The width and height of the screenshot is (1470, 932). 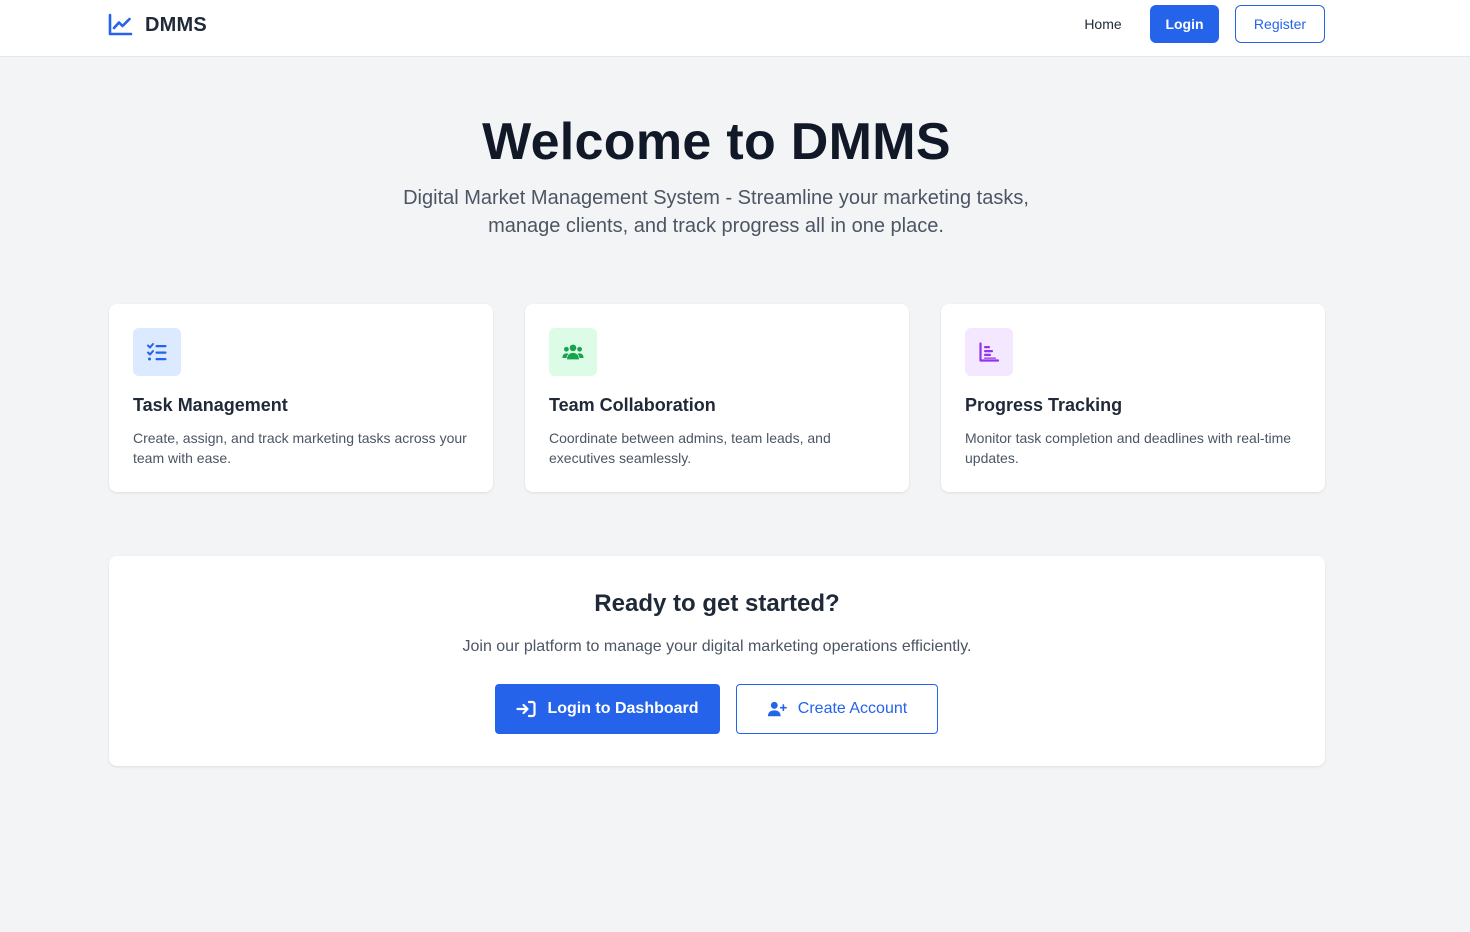 I want to click on hero-title: Welcome to DMMS, so click(x=716, y=142).